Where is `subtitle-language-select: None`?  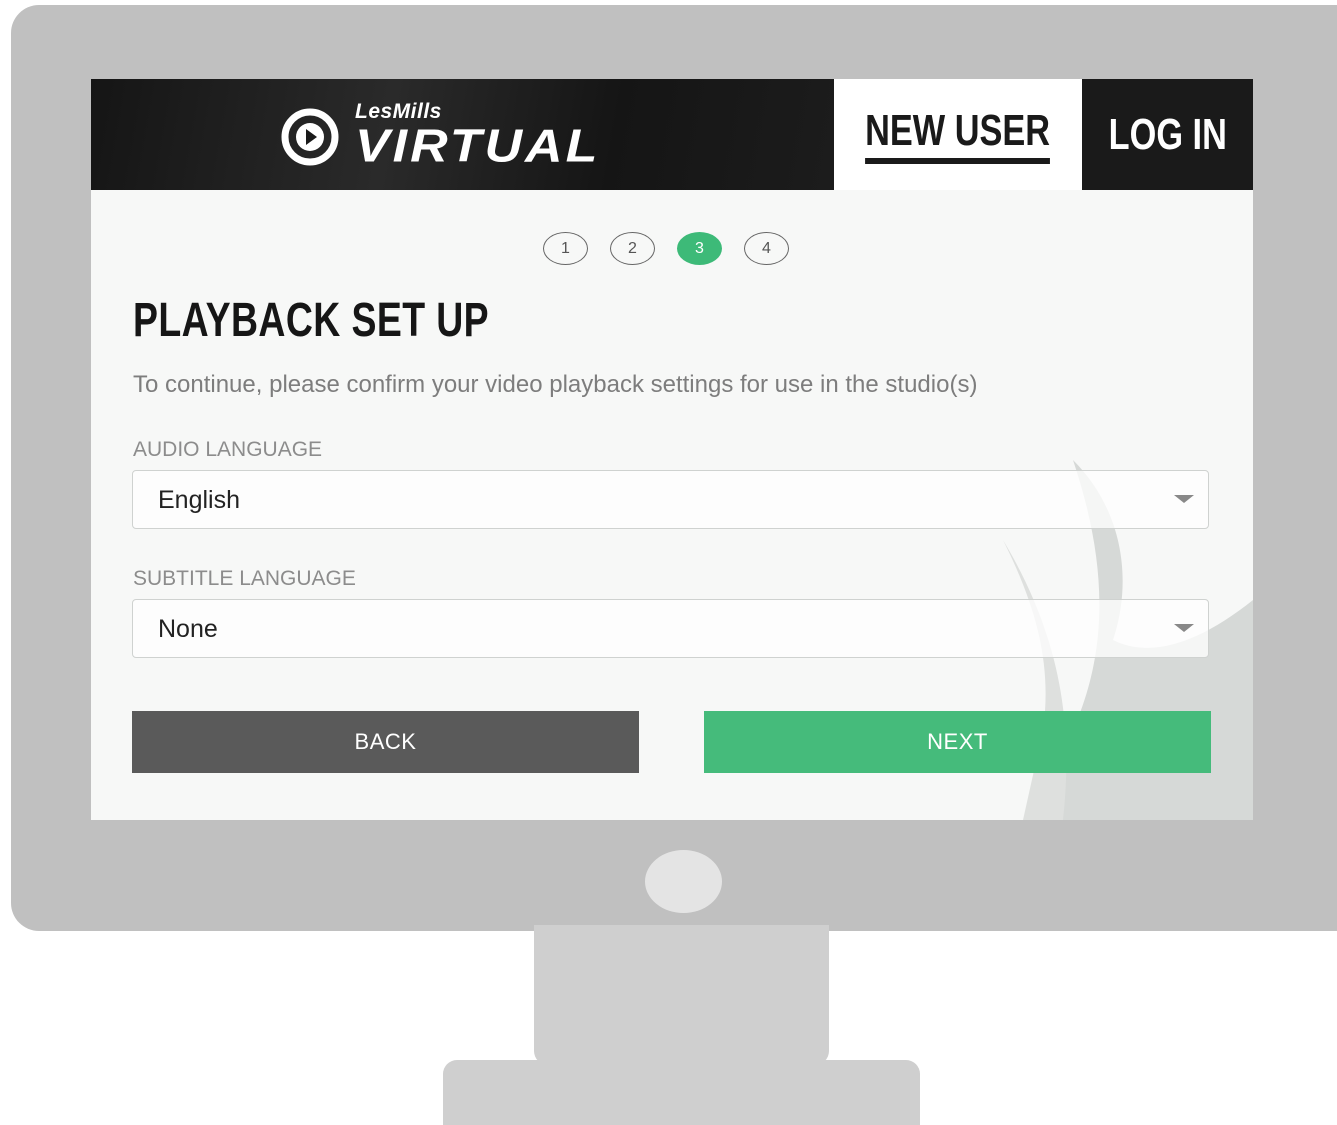
subtitle-language-select: None is located at coordinates (670, 628).